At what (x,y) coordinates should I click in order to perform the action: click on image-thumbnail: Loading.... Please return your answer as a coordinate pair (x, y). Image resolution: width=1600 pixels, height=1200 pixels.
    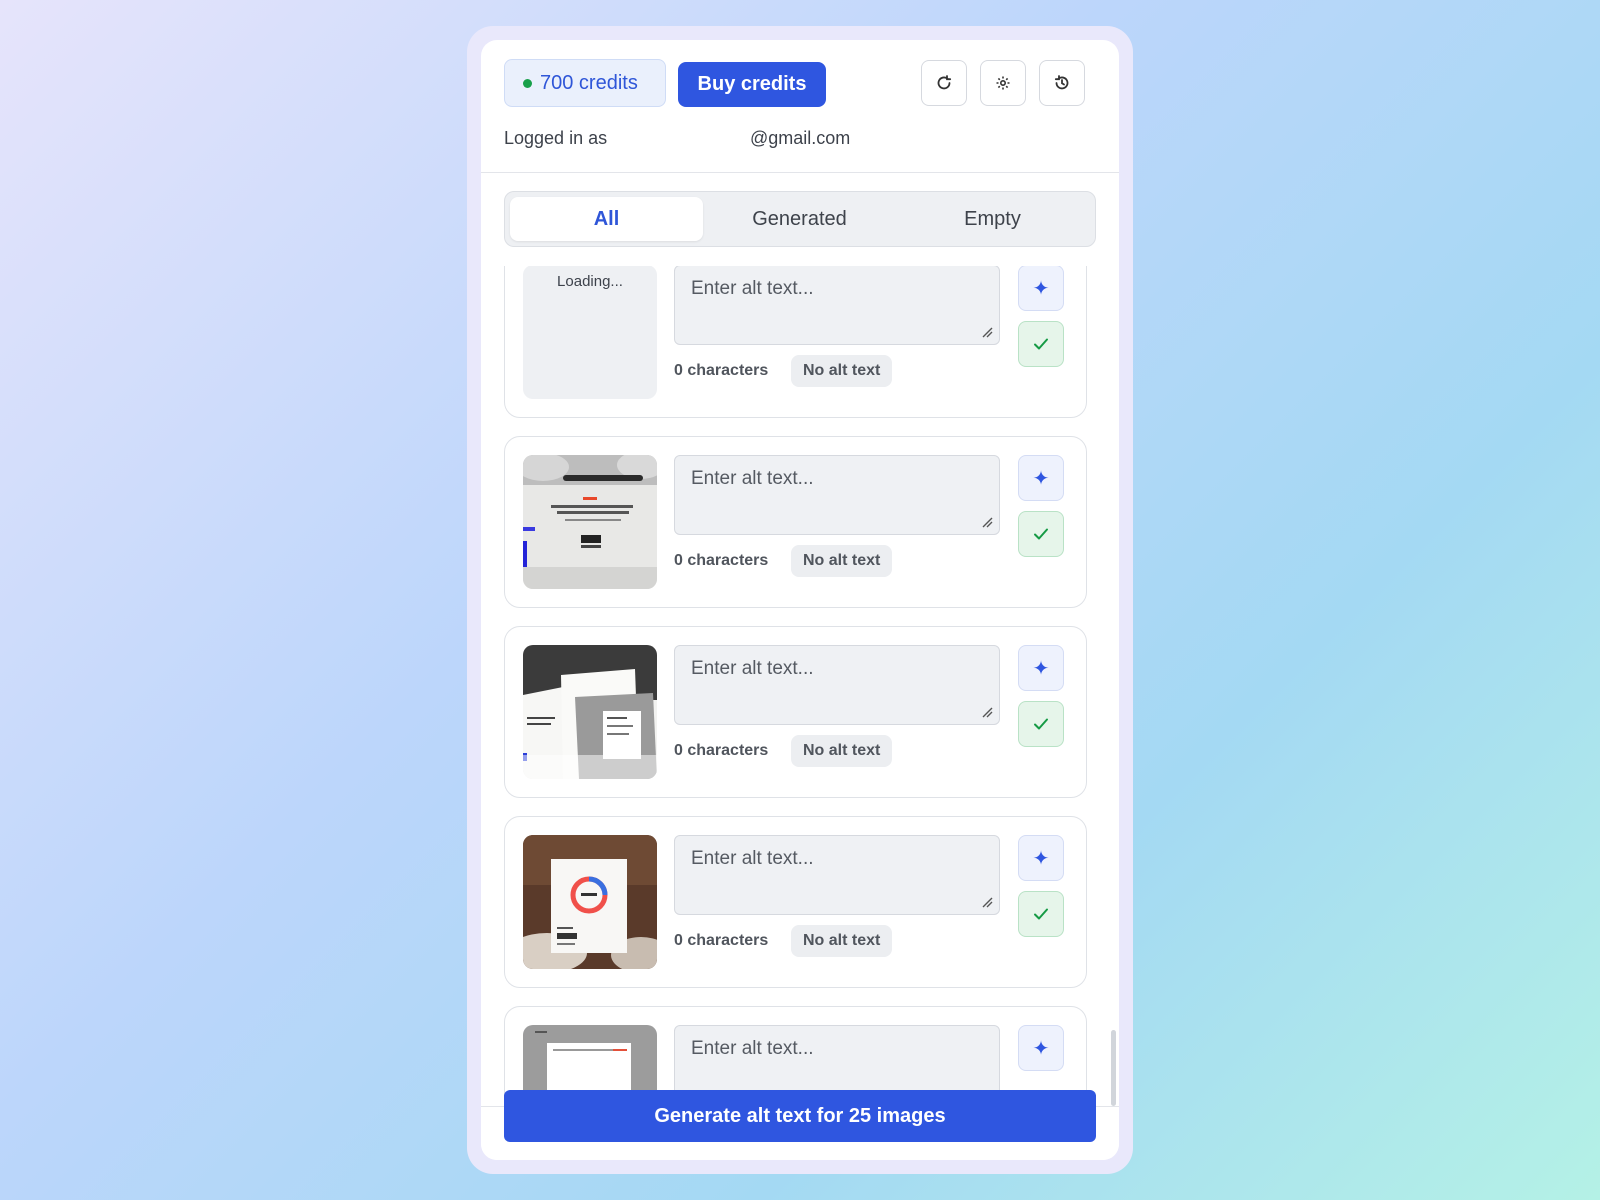
    Looking at the image, I should click on (590, 332).